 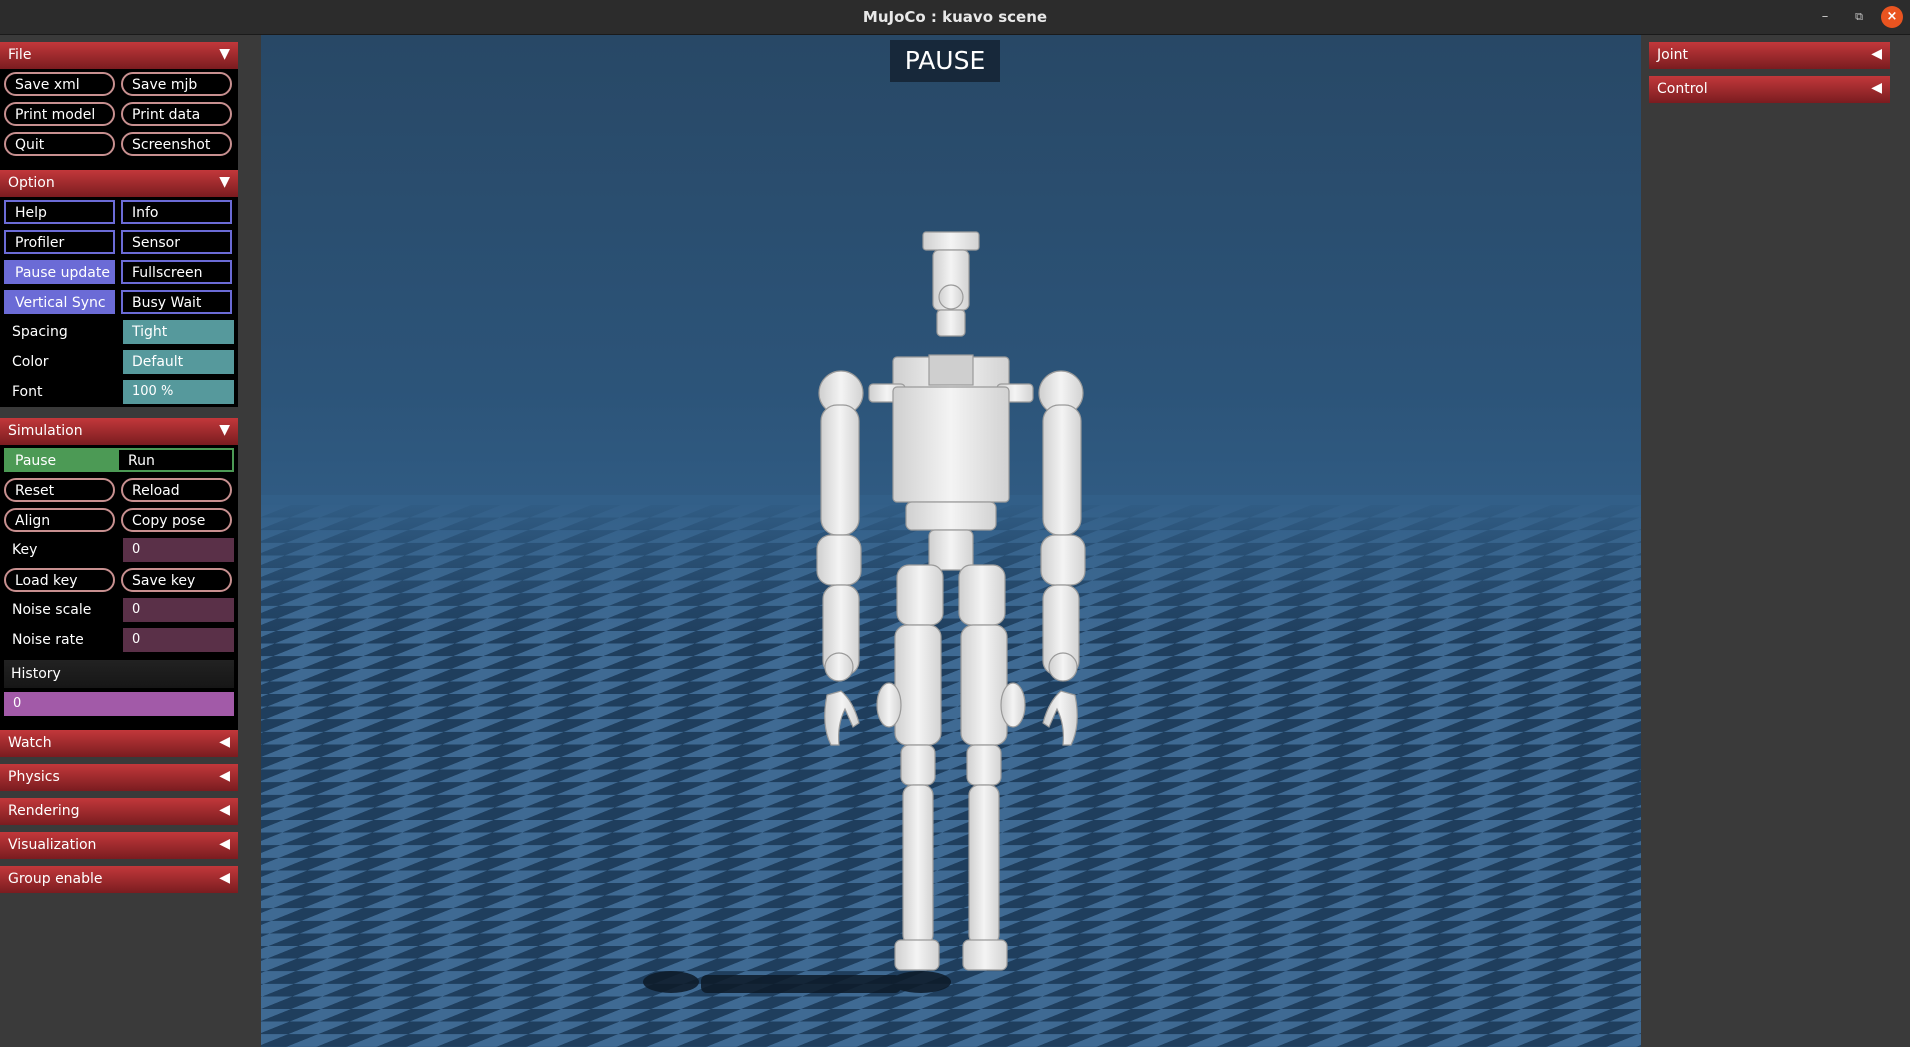 I want to click on noise-scale-input: 0, so click(x=178, y=610).